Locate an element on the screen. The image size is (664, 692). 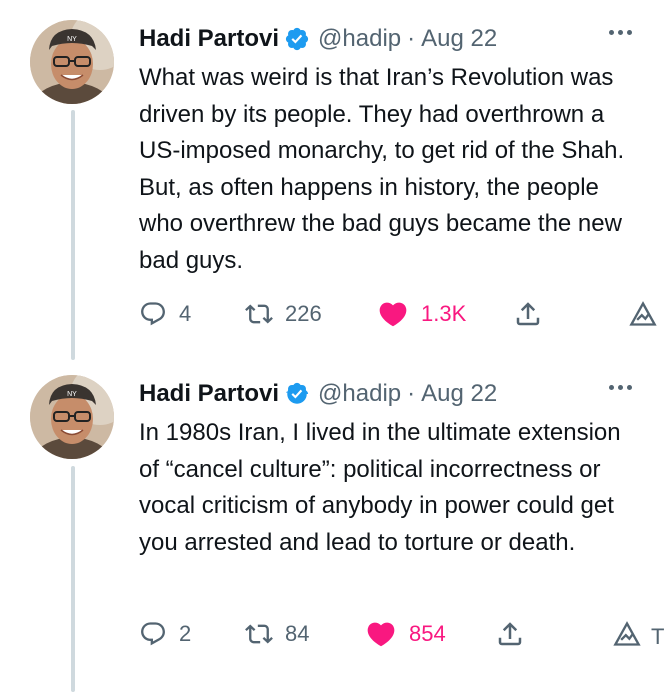
like-button: 1.3K is located at coordinates (421, 314).